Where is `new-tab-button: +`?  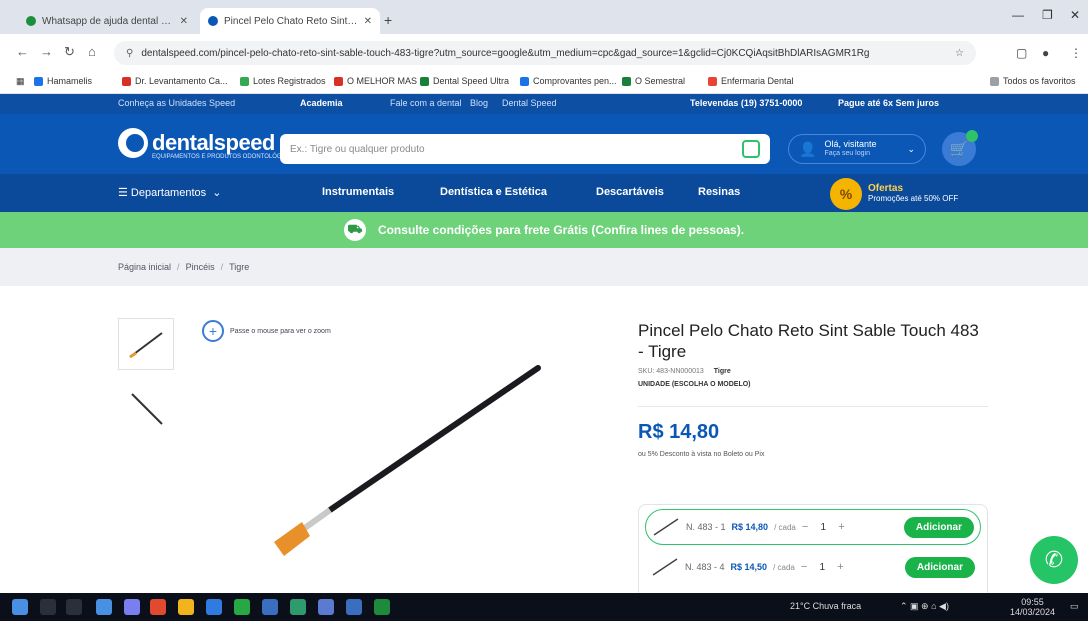 new-tab-button: + is located at coordinates (388, 20).